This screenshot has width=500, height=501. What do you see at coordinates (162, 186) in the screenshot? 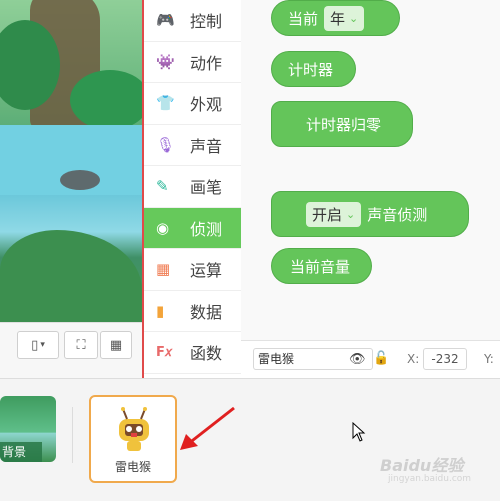
I see `pen-icon: ✎` at bounding box center [162, 186].